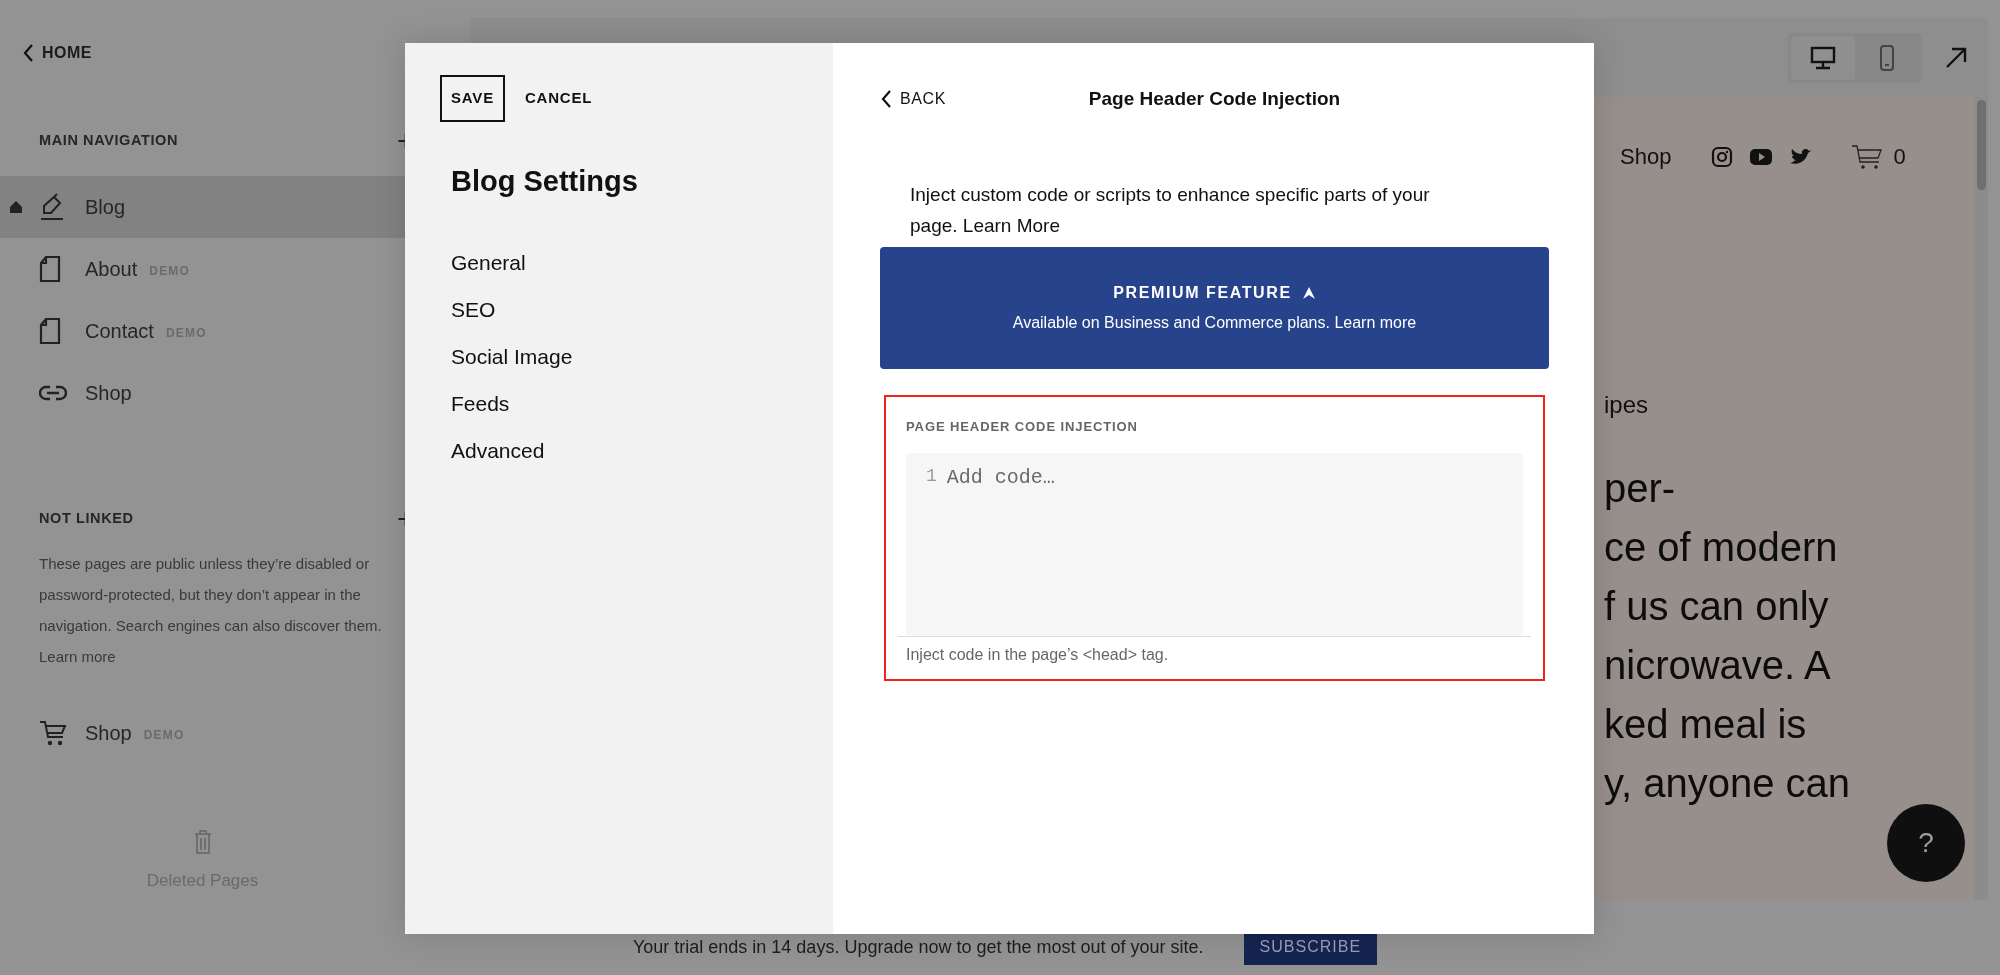 The height and width of the screenshot is (975, 2000). I want to click on field-label: PAGE HEADER CODE INJECTION, so click(1022, 427).